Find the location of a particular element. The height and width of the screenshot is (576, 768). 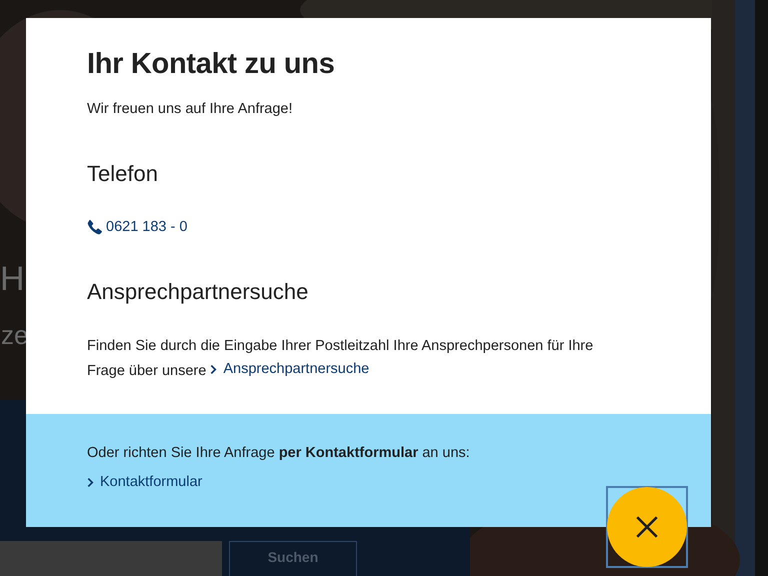

hero-headline: H is located at coordinates (12, 279).